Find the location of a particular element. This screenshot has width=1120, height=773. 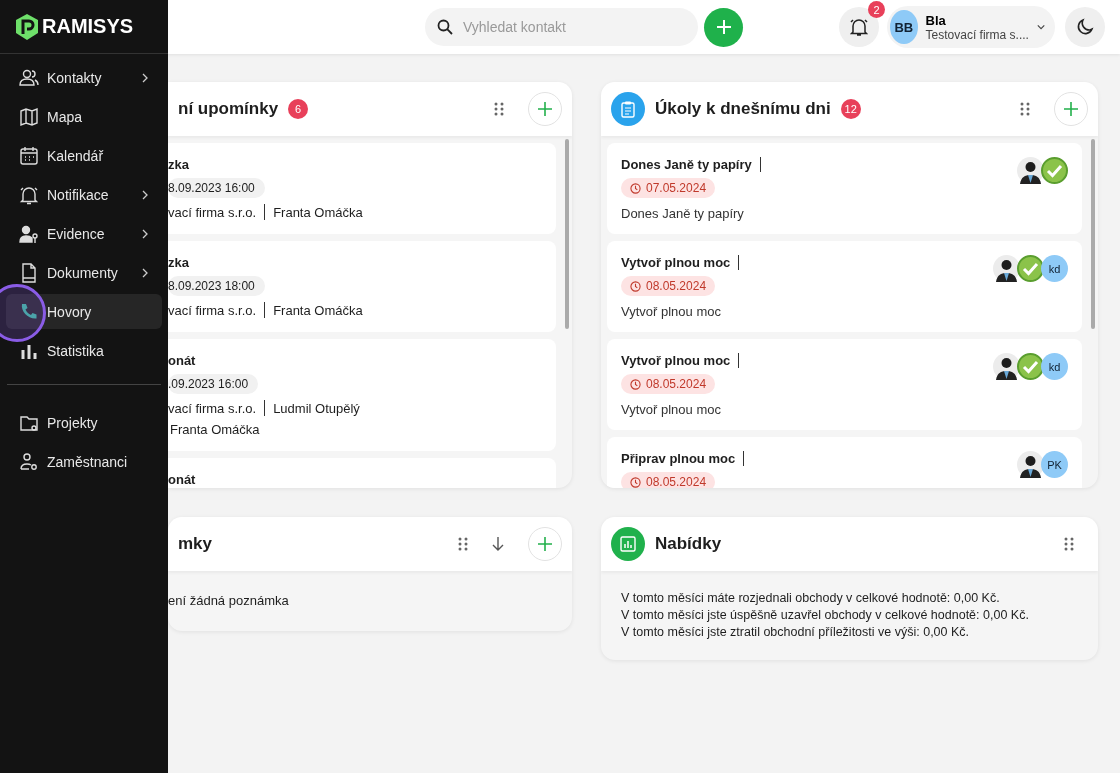

phone-icon is located at coordinates (29, 311).